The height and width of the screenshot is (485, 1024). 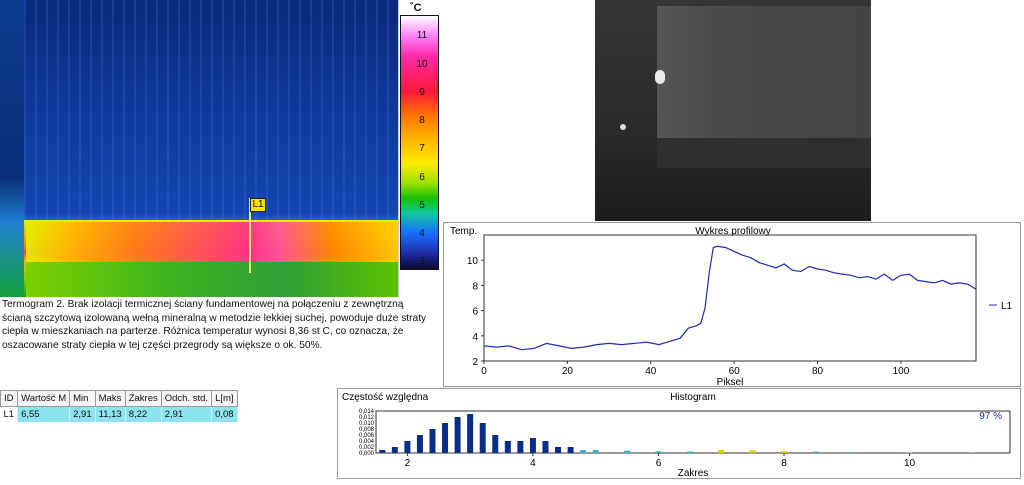 What do you see at coordinates (225, 415) in the screenshot?
I see `cell-length: 0,08` at bounding box center [225, 415].